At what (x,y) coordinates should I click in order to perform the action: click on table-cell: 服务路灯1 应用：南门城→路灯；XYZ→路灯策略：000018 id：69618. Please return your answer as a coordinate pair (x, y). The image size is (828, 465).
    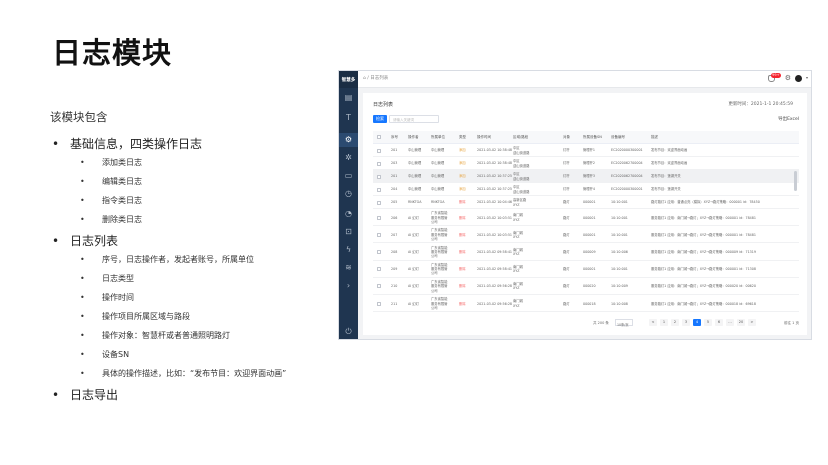
    Looking at the image, I should click on (703, 303).